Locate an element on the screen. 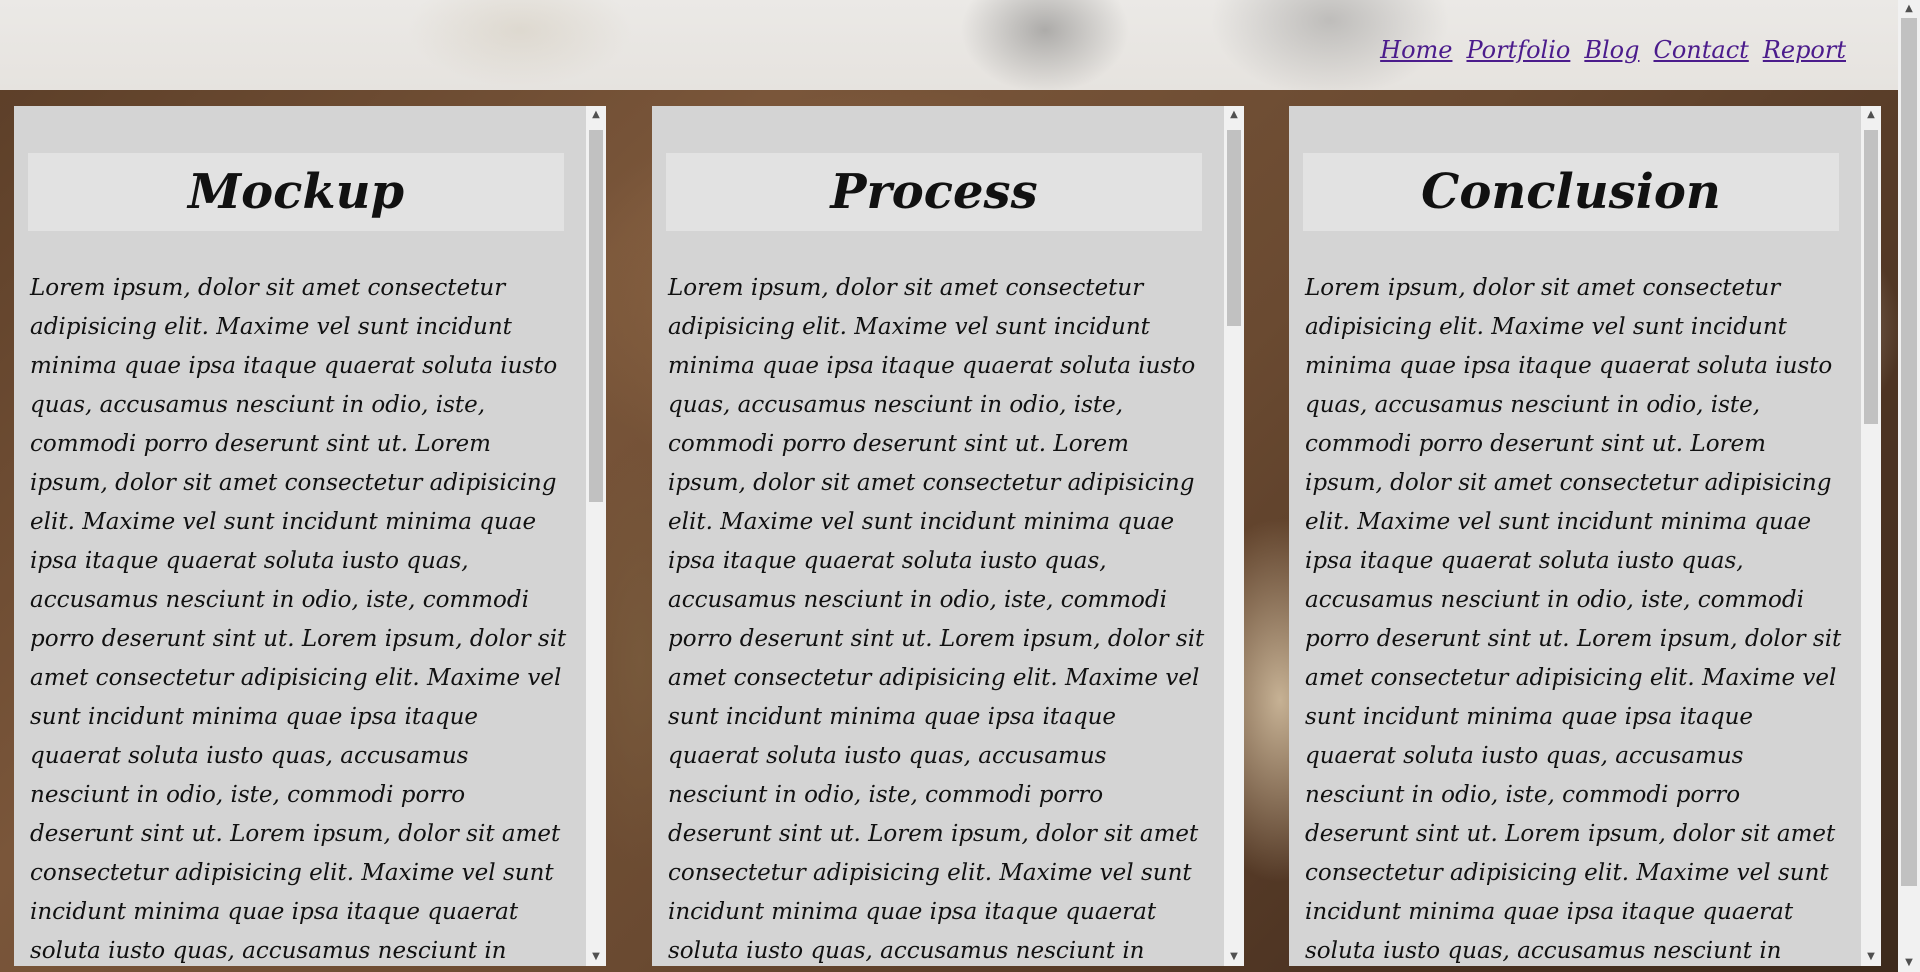 This screenshot has height=972, width=1920. nav-portfolio-link: Portfolio is located at coordinates (1518, 50).